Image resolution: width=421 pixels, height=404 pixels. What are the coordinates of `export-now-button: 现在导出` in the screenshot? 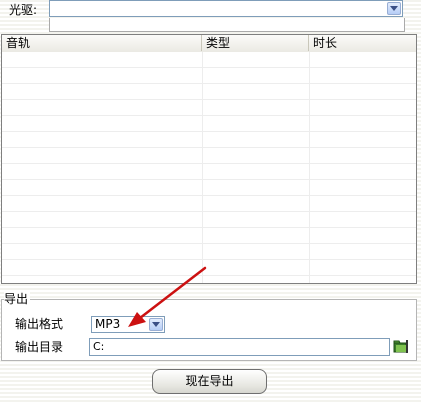 It's located at (209, 381).